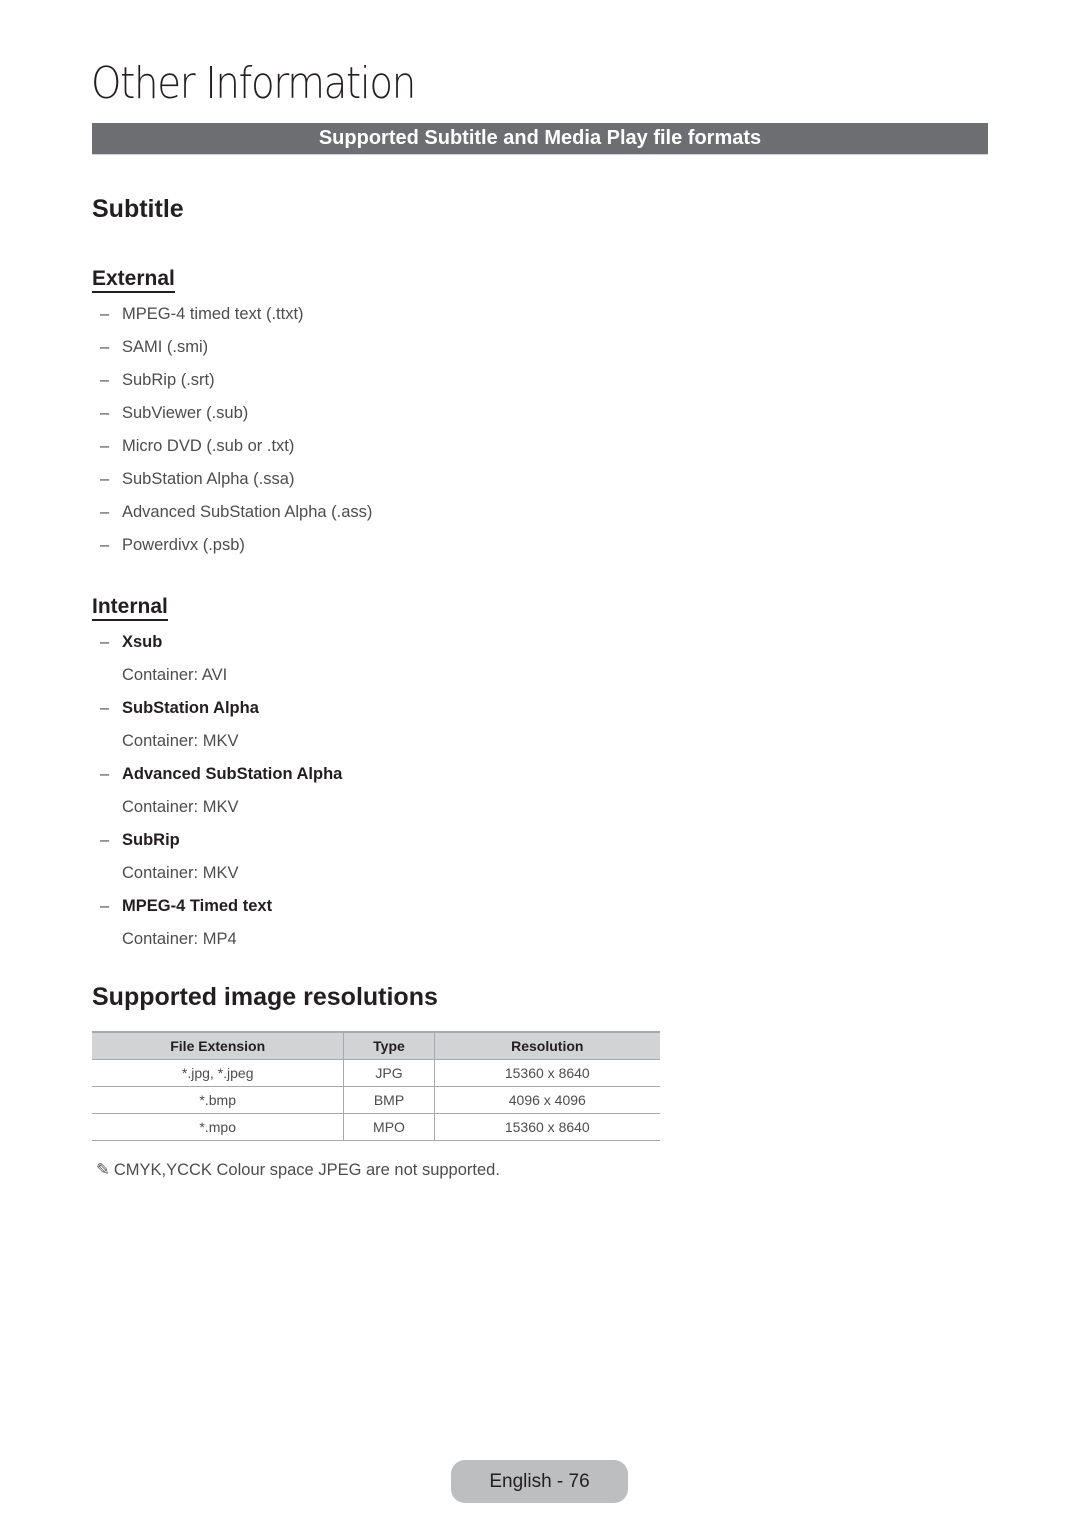  I want to click on table-cell: JPG, so click(389, 1073).